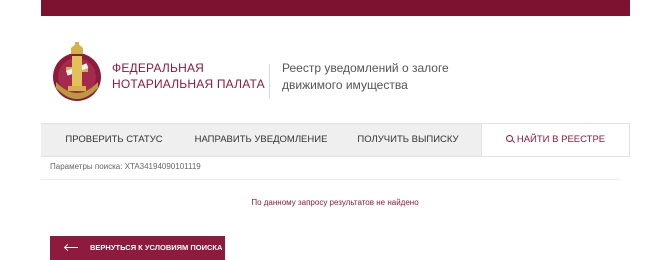 This screenshot has height=260, width=670. I want to click on tab-check-status: Проверить статус, so click(114, 140).